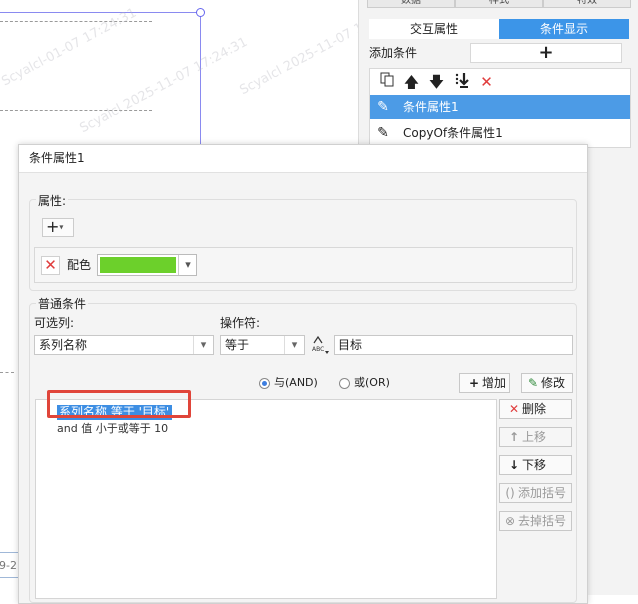  What do you see at coordinates (303, 265) in the screenshot?
I see `attribute-row: ✕ 配色 ▾` at bounding box center [303, 265].